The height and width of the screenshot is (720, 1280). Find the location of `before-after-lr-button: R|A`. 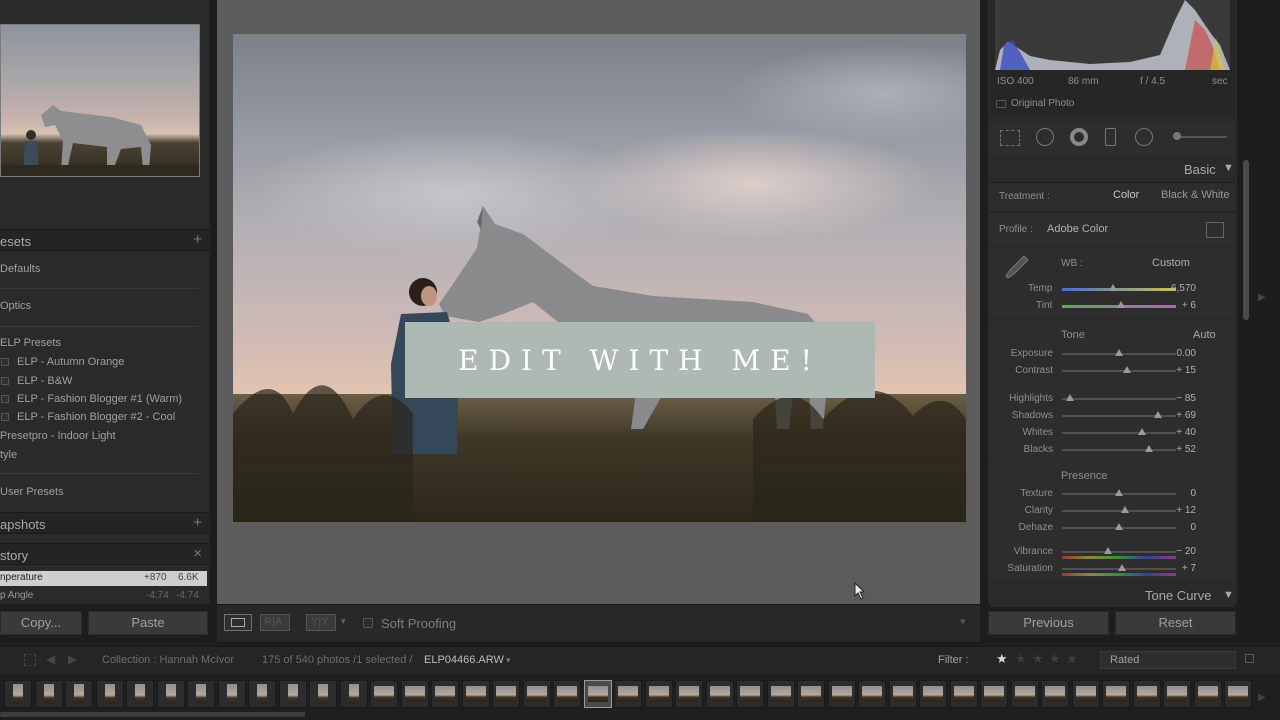

before-after-lr-button: R|A is located at coordinates (275, 622).